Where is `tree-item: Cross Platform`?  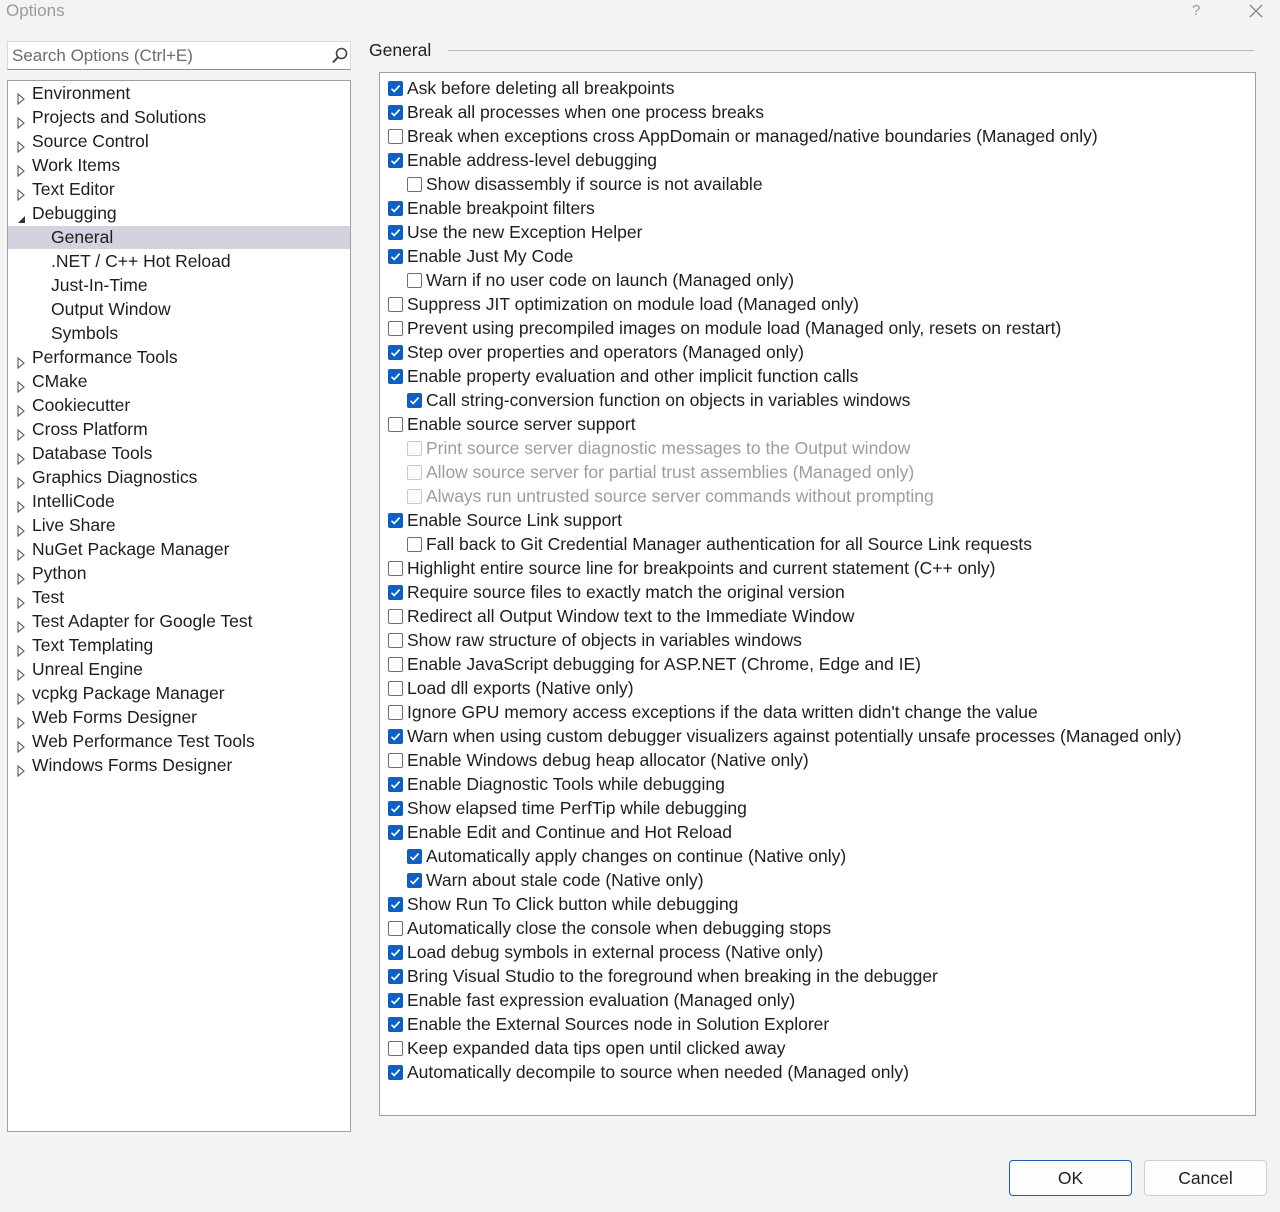 tree-item: Cross Platform is located at coordinates (179, 430).